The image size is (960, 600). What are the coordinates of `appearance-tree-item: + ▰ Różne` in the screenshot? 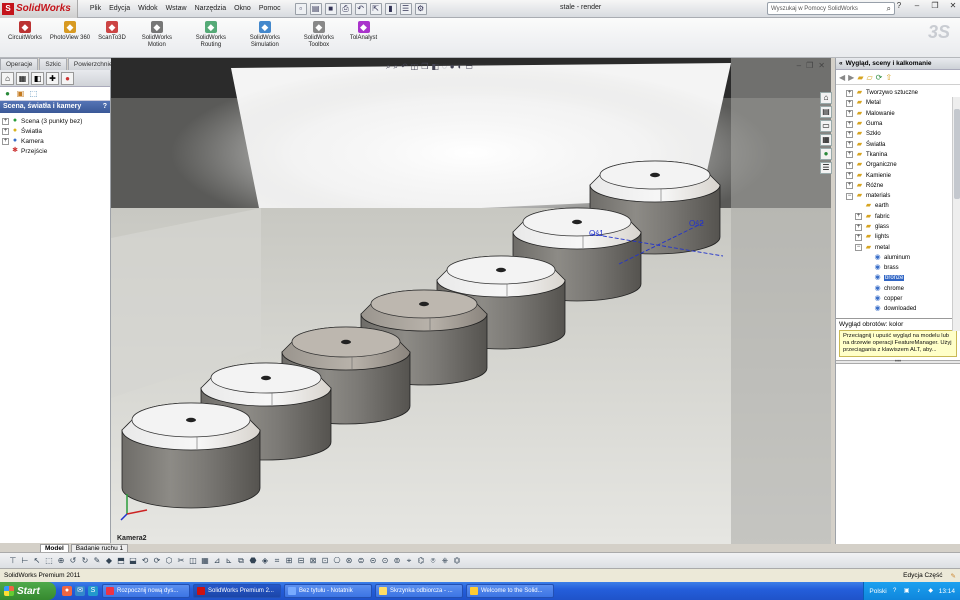 It's located at (903, 186).